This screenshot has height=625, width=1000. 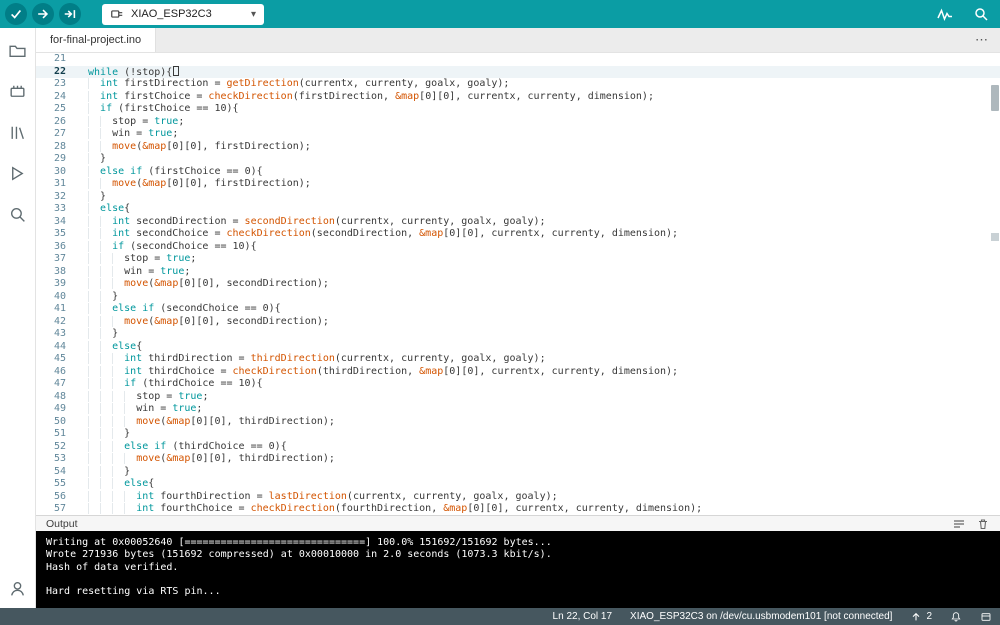 I want to click on scrollbar-thumb, so click(x=995, y=98).